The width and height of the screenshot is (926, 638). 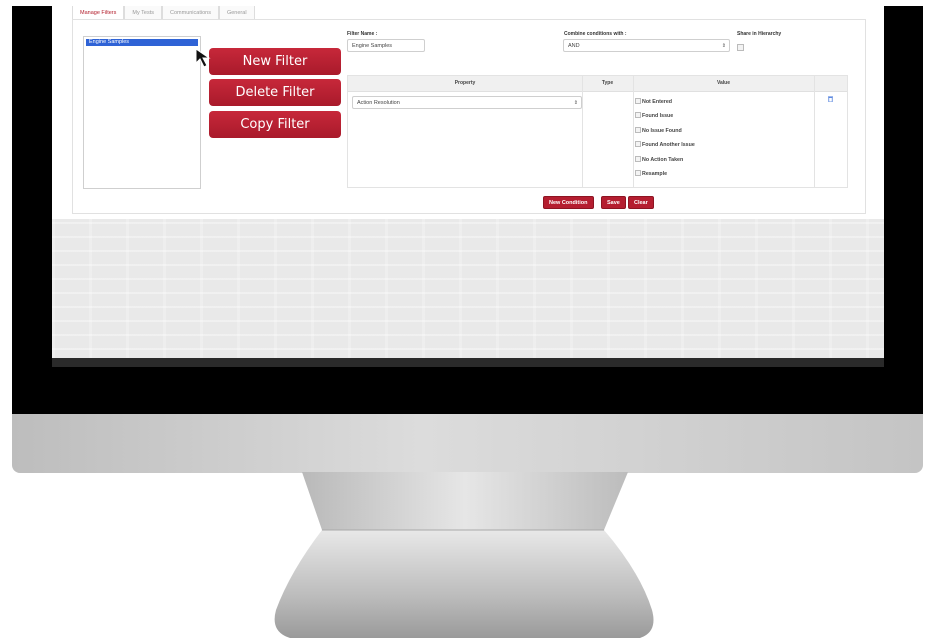 I want to click on combine-conditions-label: Combine conditions with :, so click(x=595, y=34).